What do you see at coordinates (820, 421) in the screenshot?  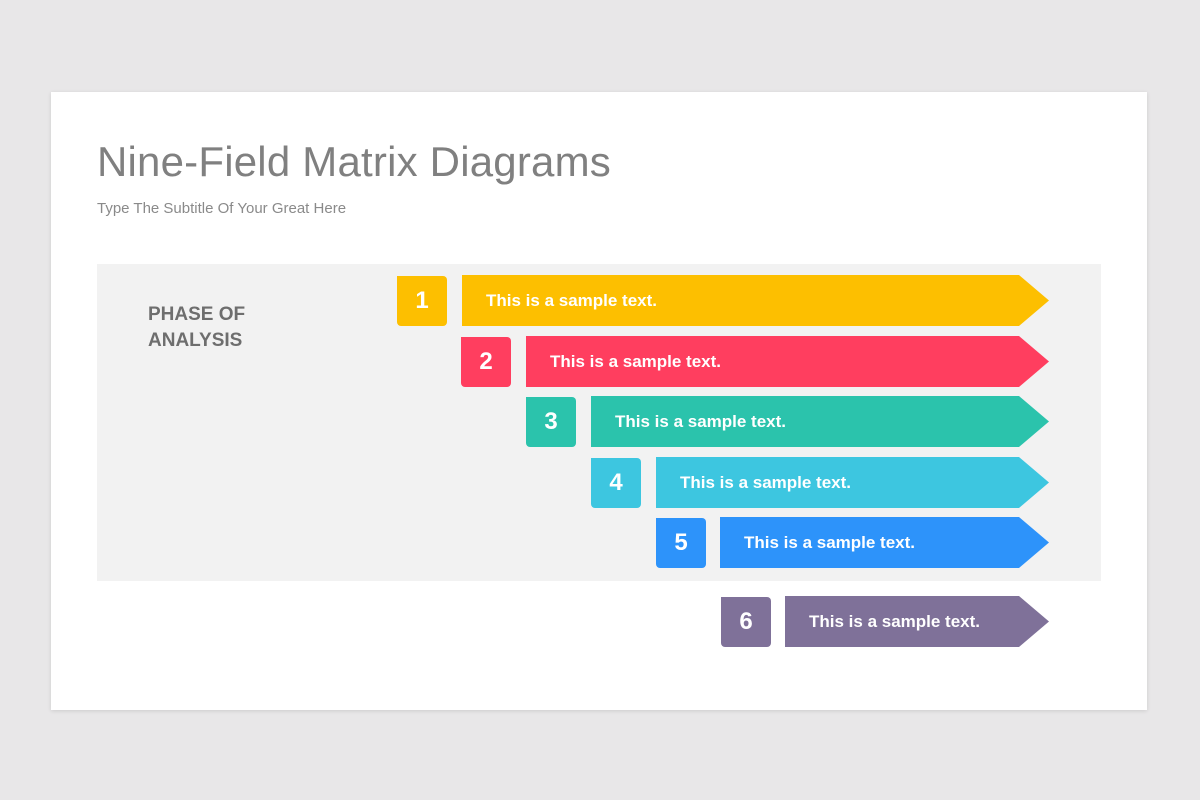 I see `step-3-arrow: This is a sample text.` at bounding box center [820, 421].